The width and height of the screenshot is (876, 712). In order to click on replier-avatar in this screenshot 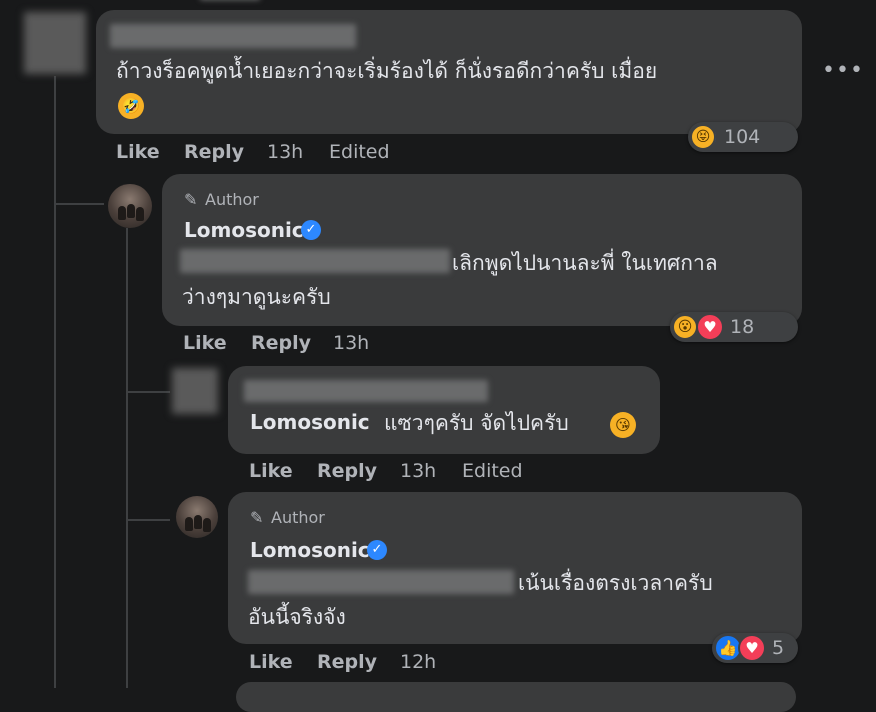, I will do `click(195, 391)`.